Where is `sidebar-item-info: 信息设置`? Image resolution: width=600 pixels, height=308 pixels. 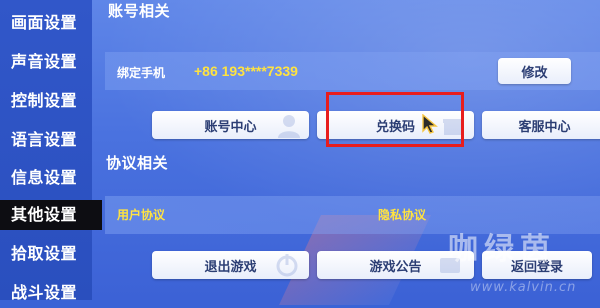
sidebar-item-info: 信息设置 is located at coordinates (50, 178).